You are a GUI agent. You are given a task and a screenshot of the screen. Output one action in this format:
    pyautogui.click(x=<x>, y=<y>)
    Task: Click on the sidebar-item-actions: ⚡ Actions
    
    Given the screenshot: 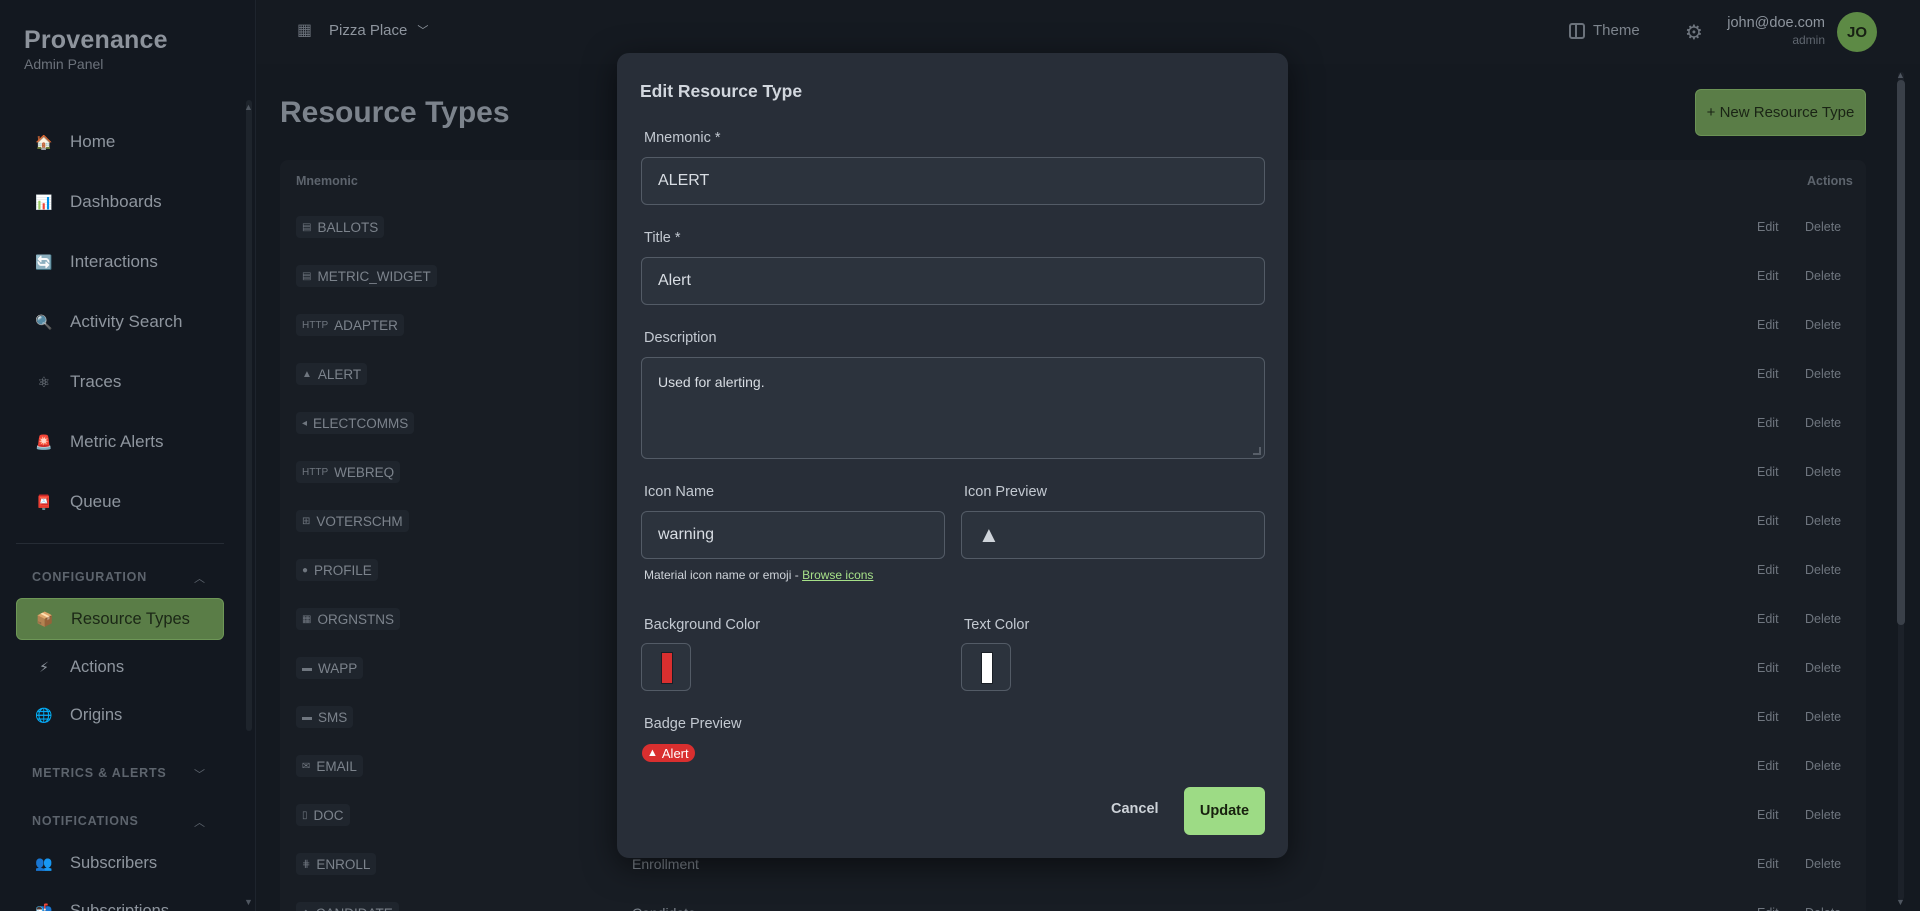 What is the action you would take?
    pyautogui.click(x=120, y=667)
    